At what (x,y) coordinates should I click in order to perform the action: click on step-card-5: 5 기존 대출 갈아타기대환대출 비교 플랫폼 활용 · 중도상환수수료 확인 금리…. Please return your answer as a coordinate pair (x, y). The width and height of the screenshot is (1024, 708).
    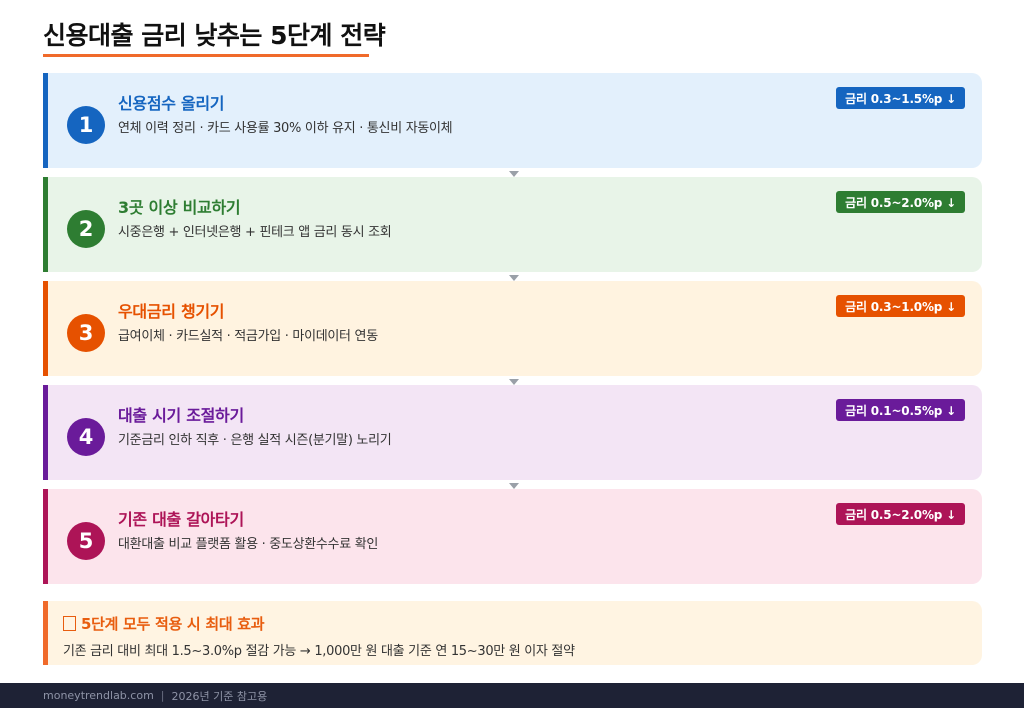
    Looking at the image, I should click on (512, 536).